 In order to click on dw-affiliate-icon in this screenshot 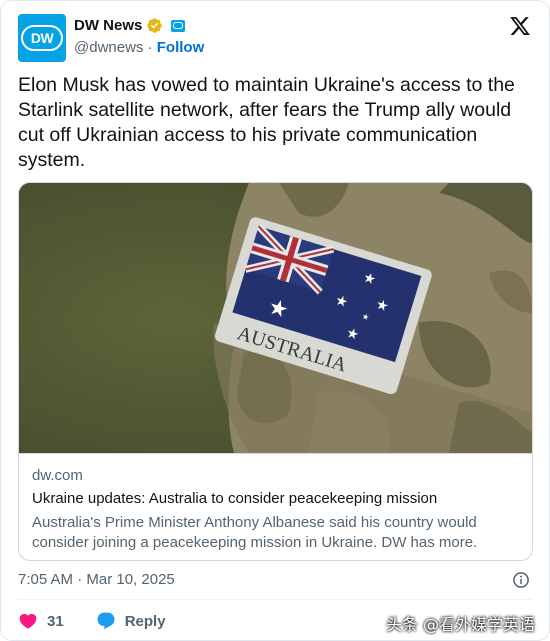, I will do `click(178, 25)`.